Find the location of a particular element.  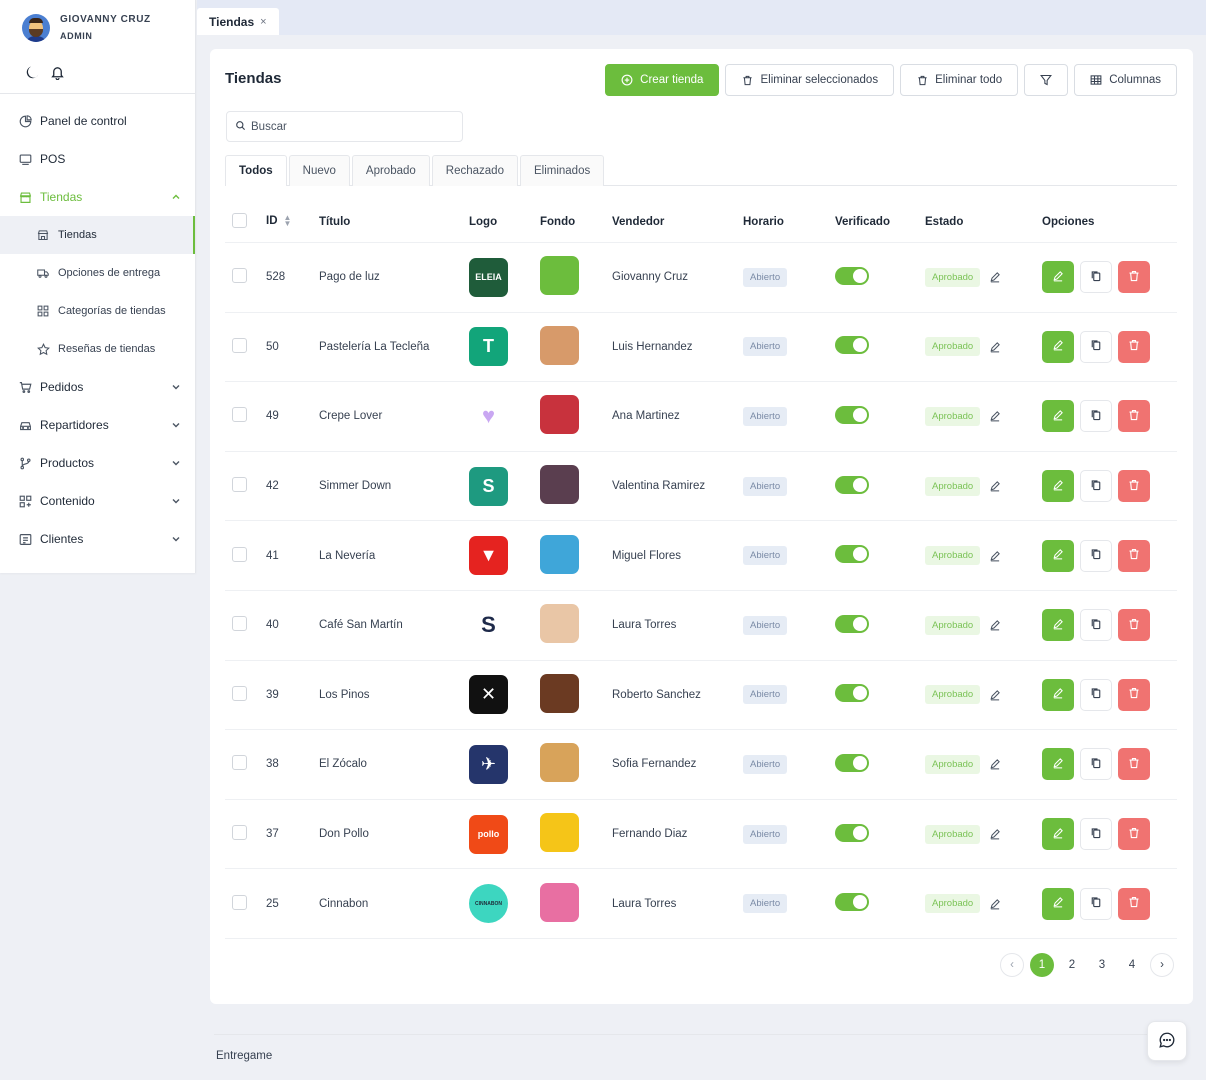

sidebar-subitem-resenas: Reseñas de tiendas is located at coordinates (97, 349).